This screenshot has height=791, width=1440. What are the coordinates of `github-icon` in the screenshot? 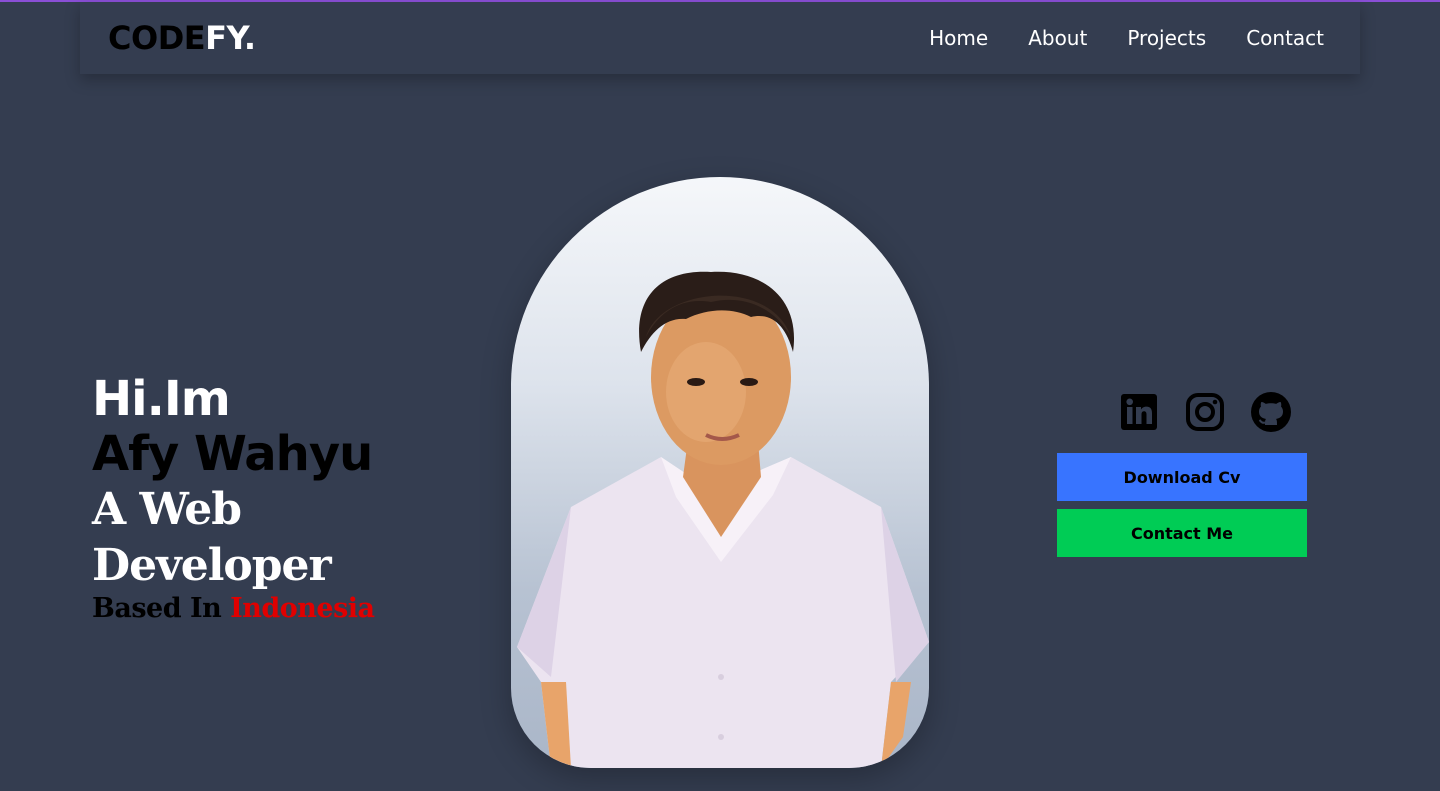 It's located at (1271, 412).